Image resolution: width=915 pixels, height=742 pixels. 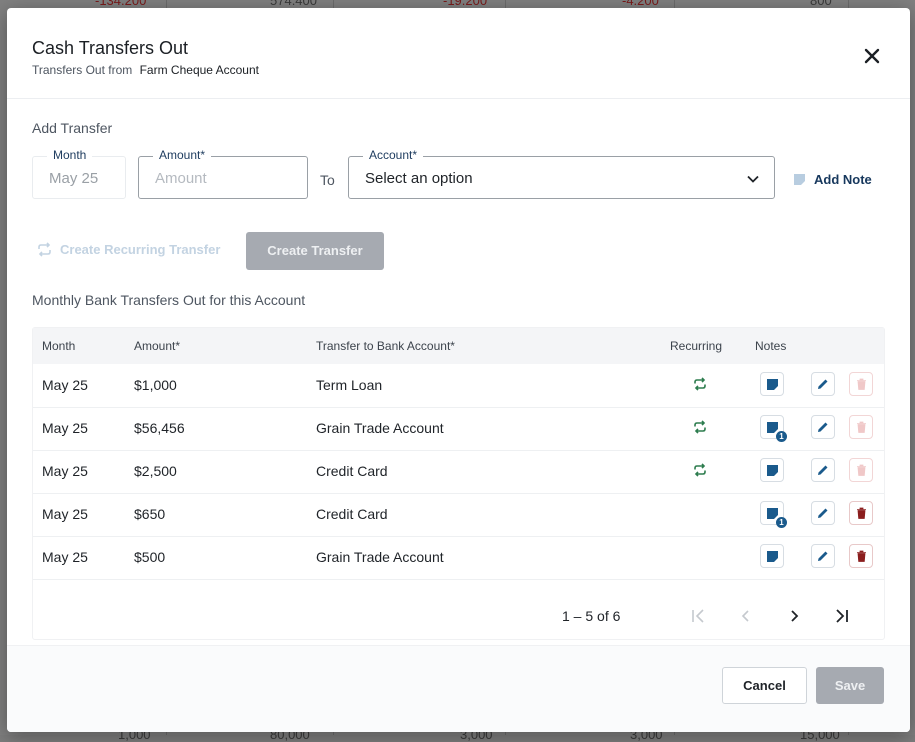 I want to click on amount-field: Amount* Amount, so click(x=223, y=173).